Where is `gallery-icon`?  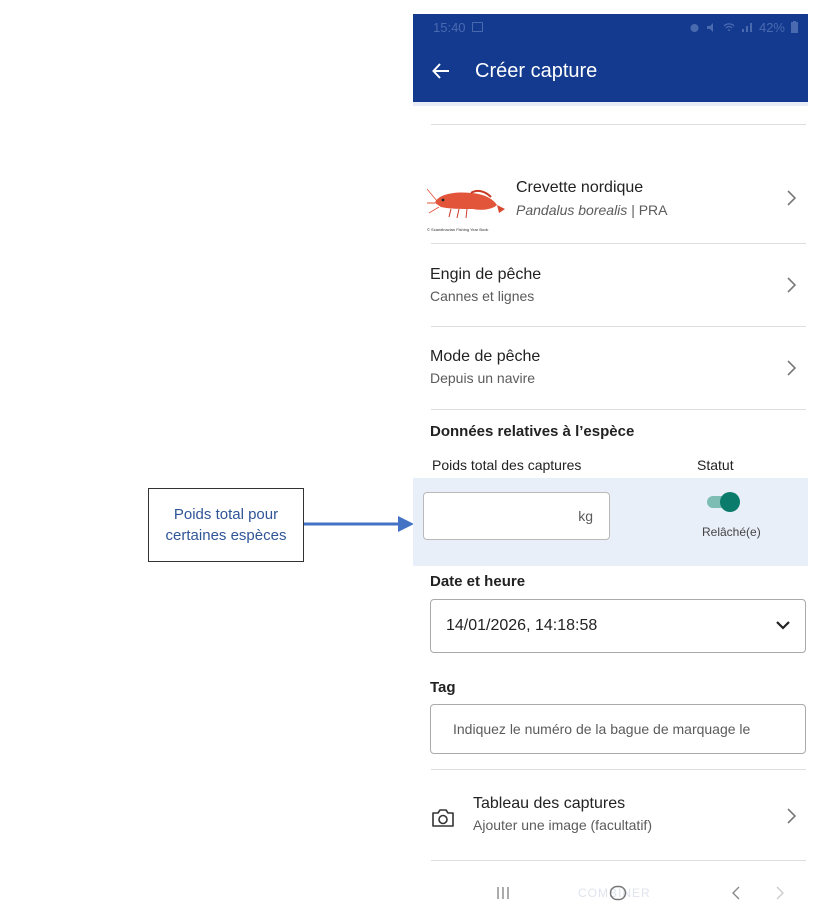
gallery-icon is located at coordinates (477, 27).